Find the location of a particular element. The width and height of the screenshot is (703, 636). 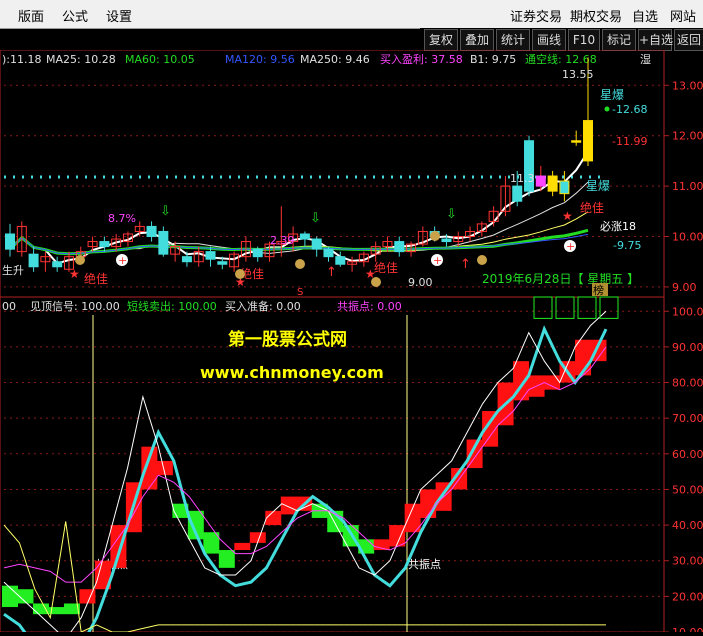

menu-watchlist: 自选 is located at coordinates (645, 15).